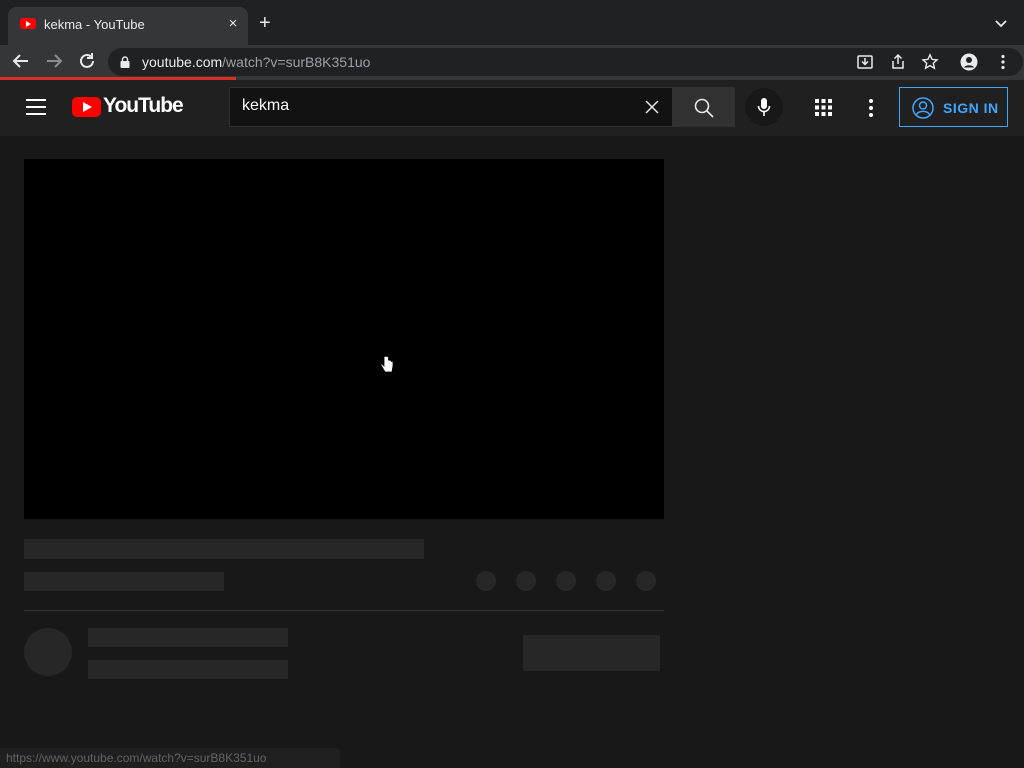 The height and width of the screenshot is (768, 1024). I want to click on subscriber-count-placeholder, so click(188, 669).